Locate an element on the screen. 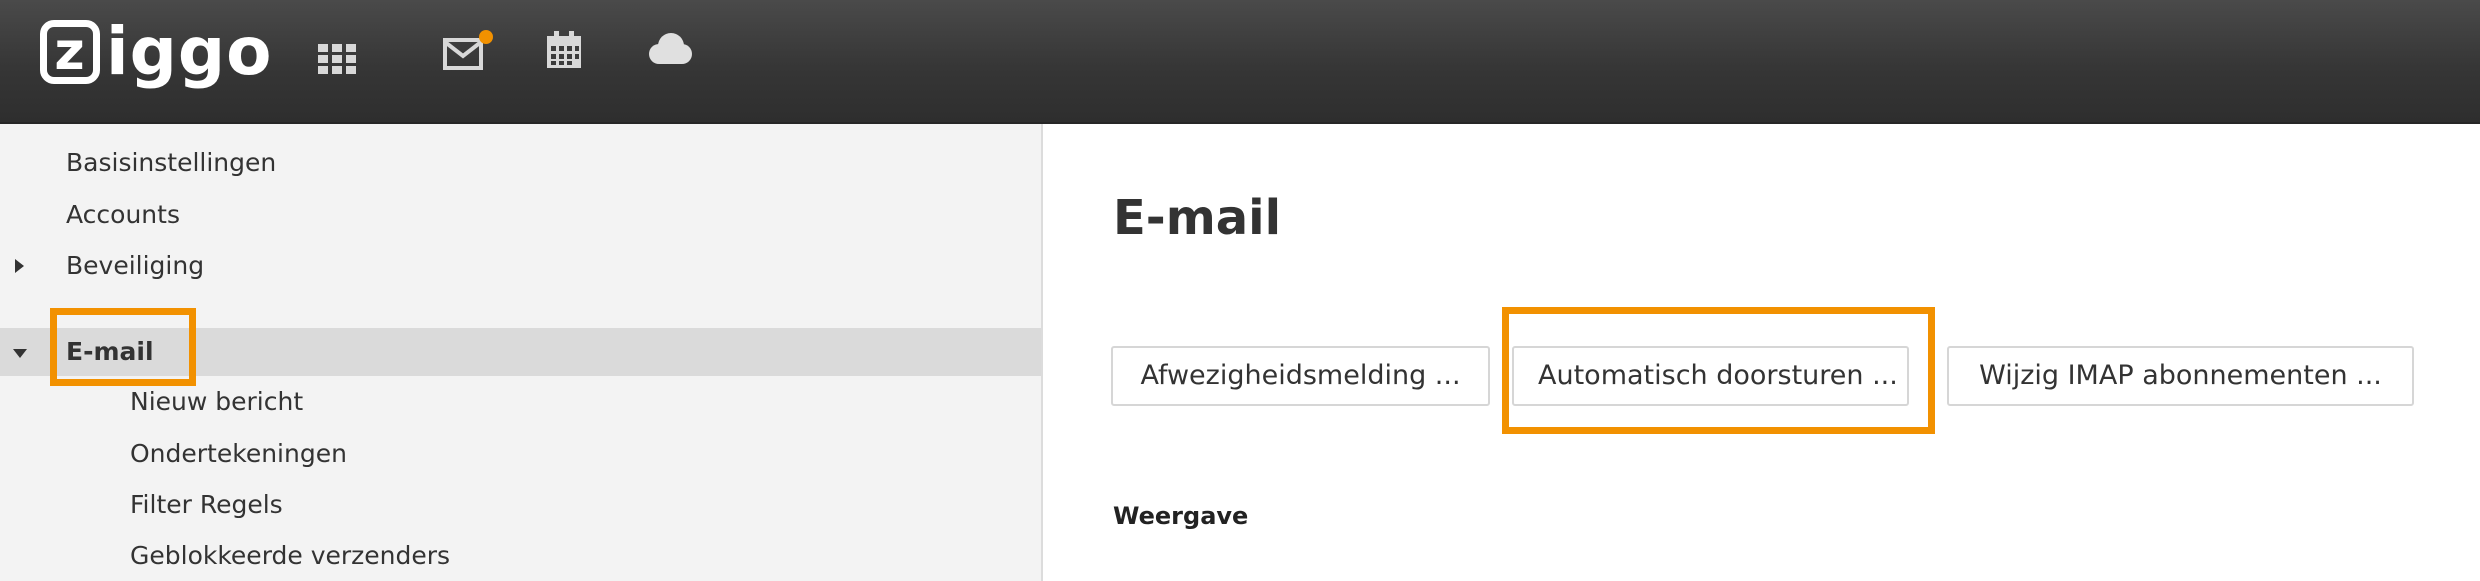 The image size is (2480, 581). sidebar-item-basisinstellingen: Basisinstellingen is located at coordinates (520, 163).